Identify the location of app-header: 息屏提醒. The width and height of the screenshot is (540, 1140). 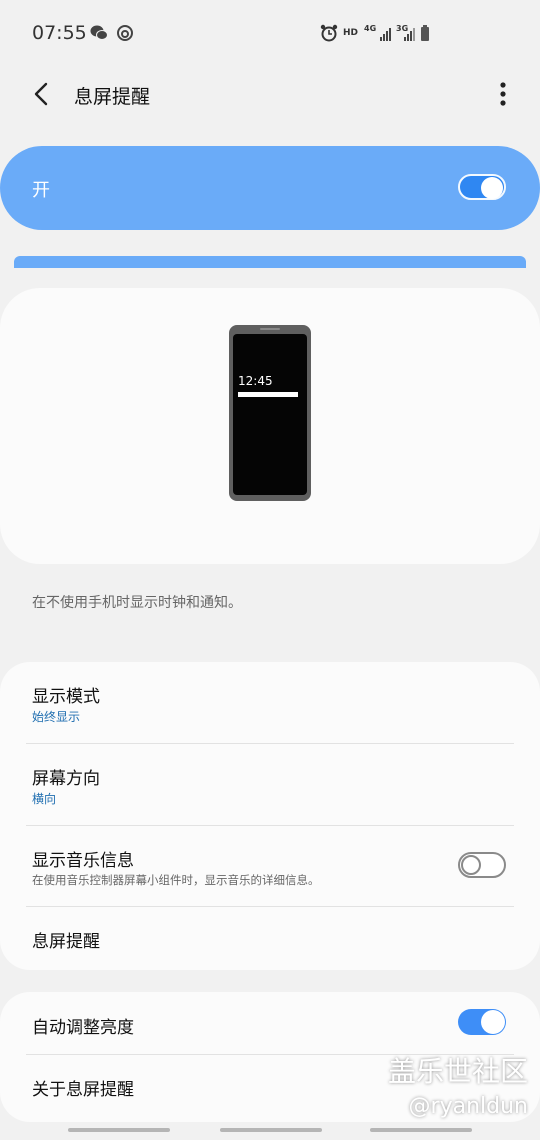
(270, 94).